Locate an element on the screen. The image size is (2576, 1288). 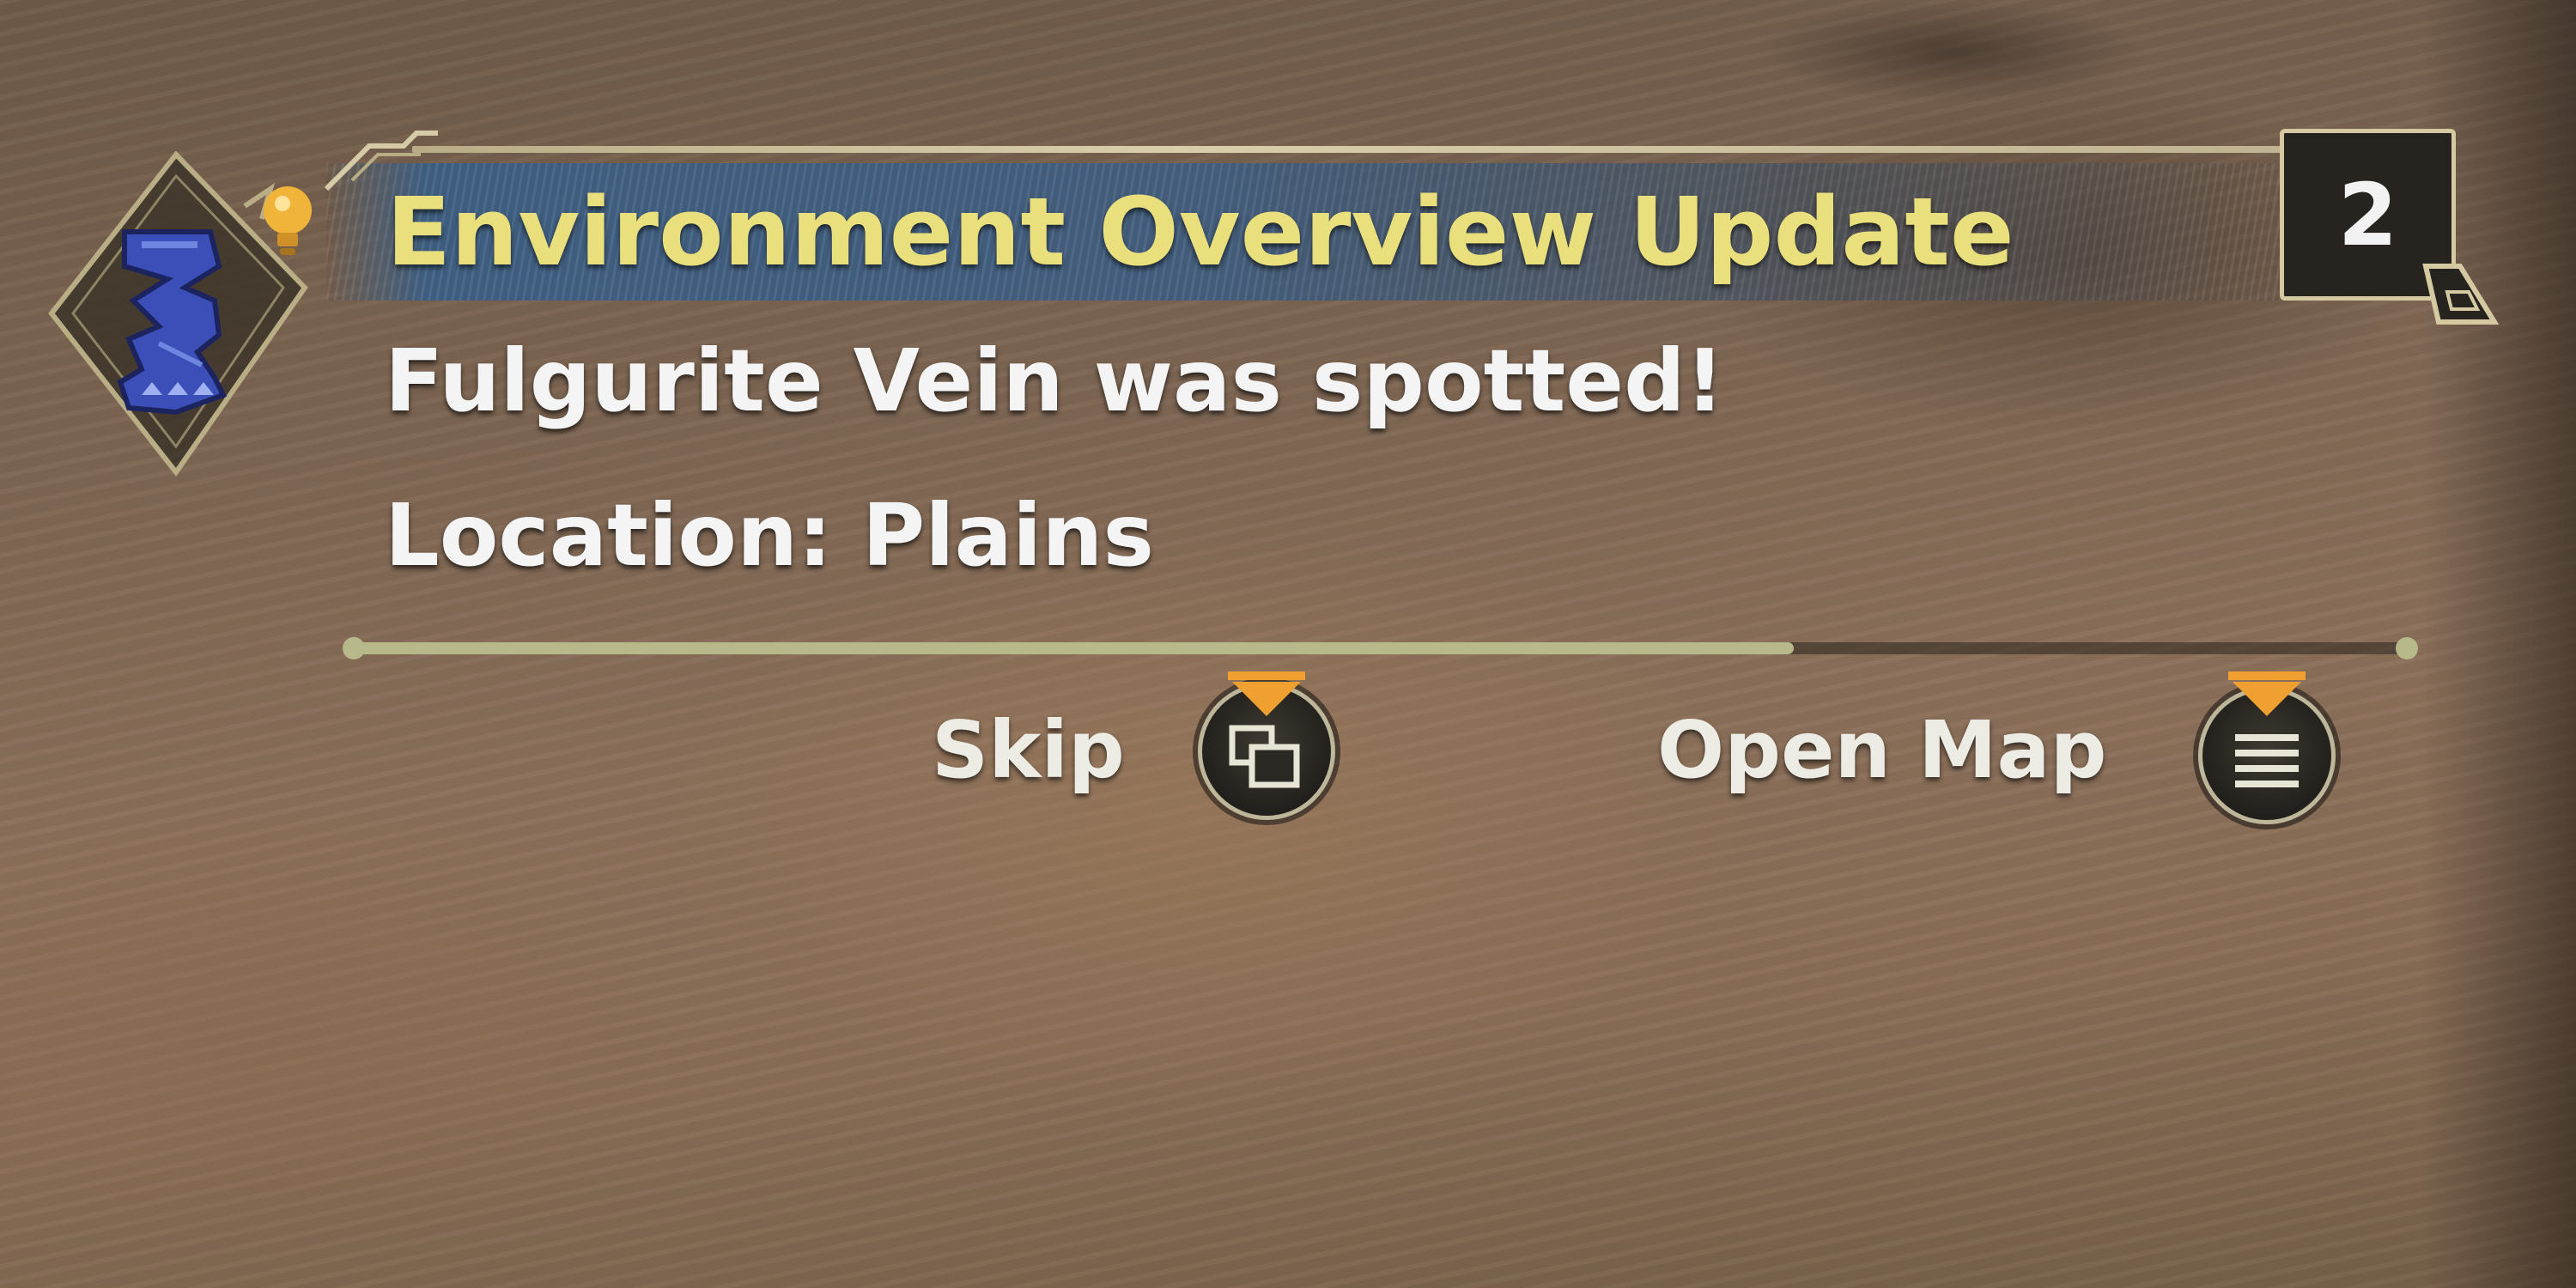
open-map-label: Open Map is located at coordinates (1882, 750).